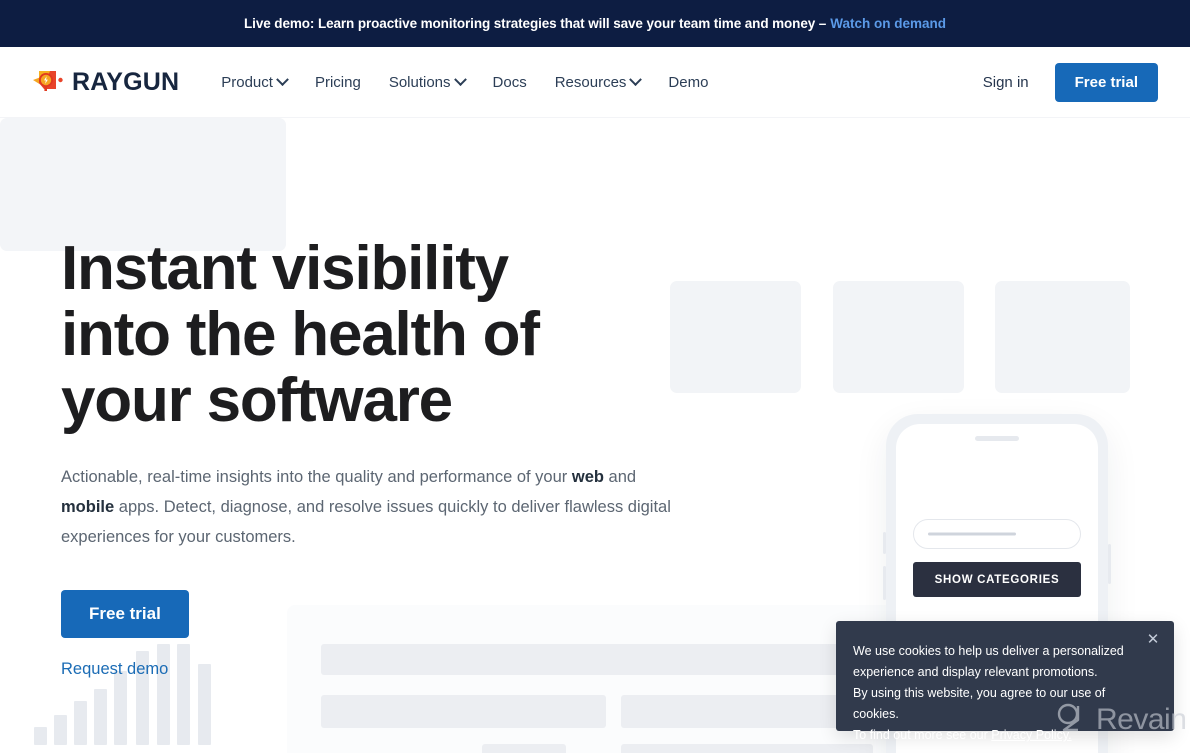 The width and height of the screenshot is (1190, 753). What do you see at coordinates (48, 82) in the screenshot?
I see `raygun-icon` at bounding box center [48, 82].